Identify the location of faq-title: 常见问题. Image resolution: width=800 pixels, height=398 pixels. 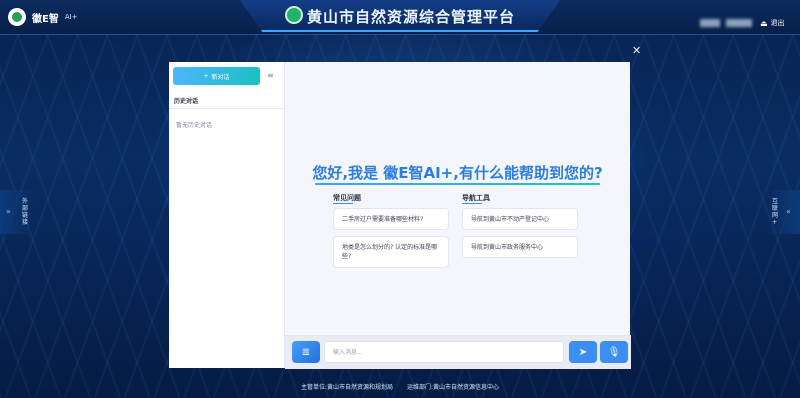
(347, 199).